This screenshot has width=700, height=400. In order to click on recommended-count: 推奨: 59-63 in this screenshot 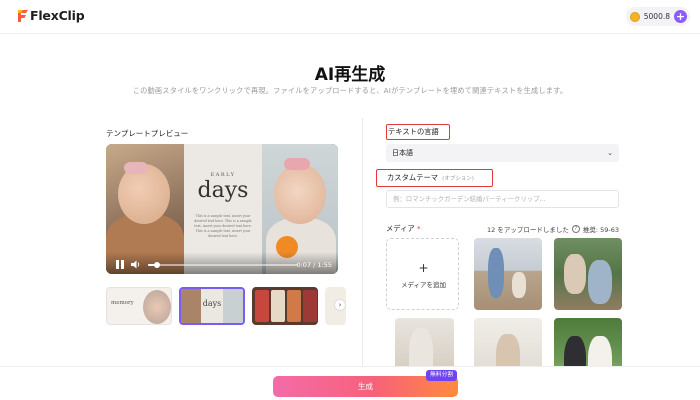, I will do `click(600, 230)`.